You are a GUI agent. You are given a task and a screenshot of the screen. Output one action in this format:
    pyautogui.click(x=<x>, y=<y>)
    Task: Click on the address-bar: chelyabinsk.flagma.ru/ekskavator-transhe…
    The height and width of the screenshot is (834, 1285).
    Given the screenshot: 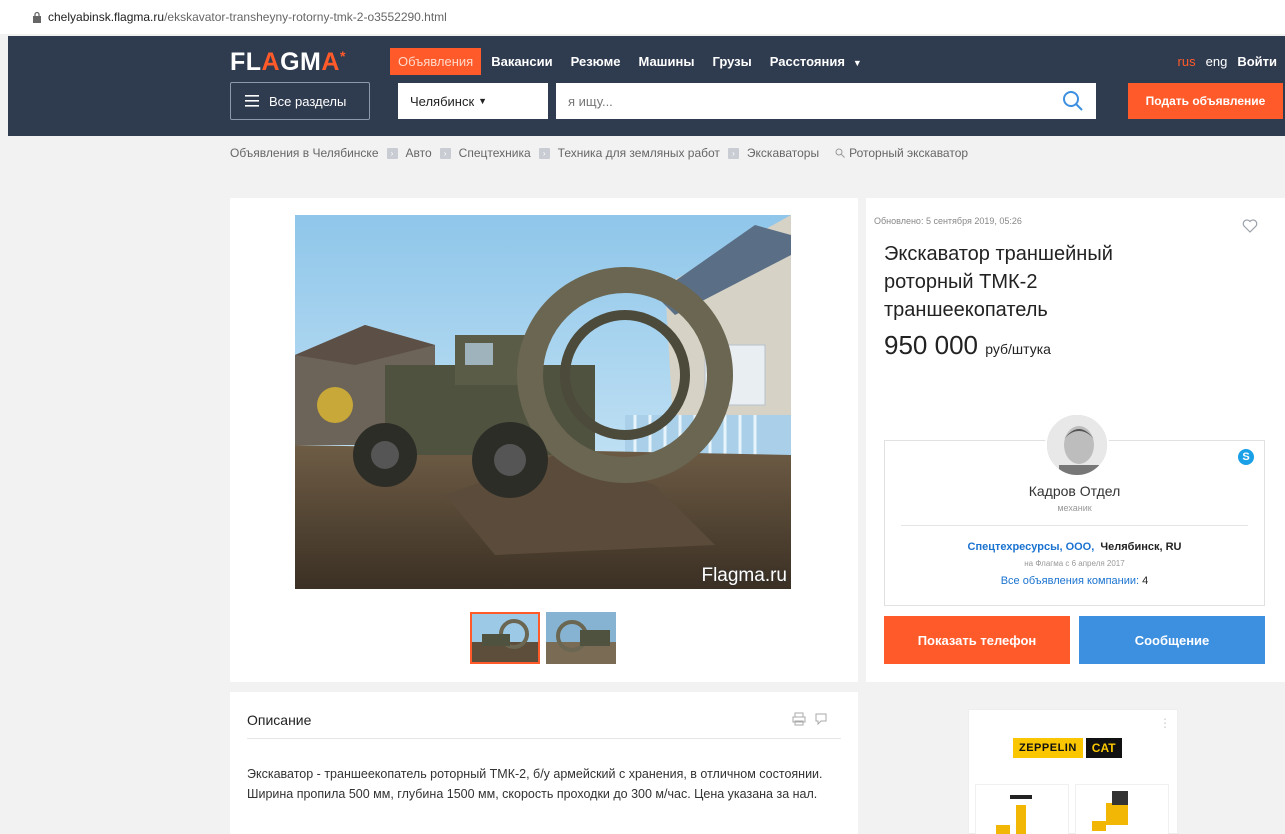 What is the action you would take?
    pyautogui.click(x=642, y=17)
    